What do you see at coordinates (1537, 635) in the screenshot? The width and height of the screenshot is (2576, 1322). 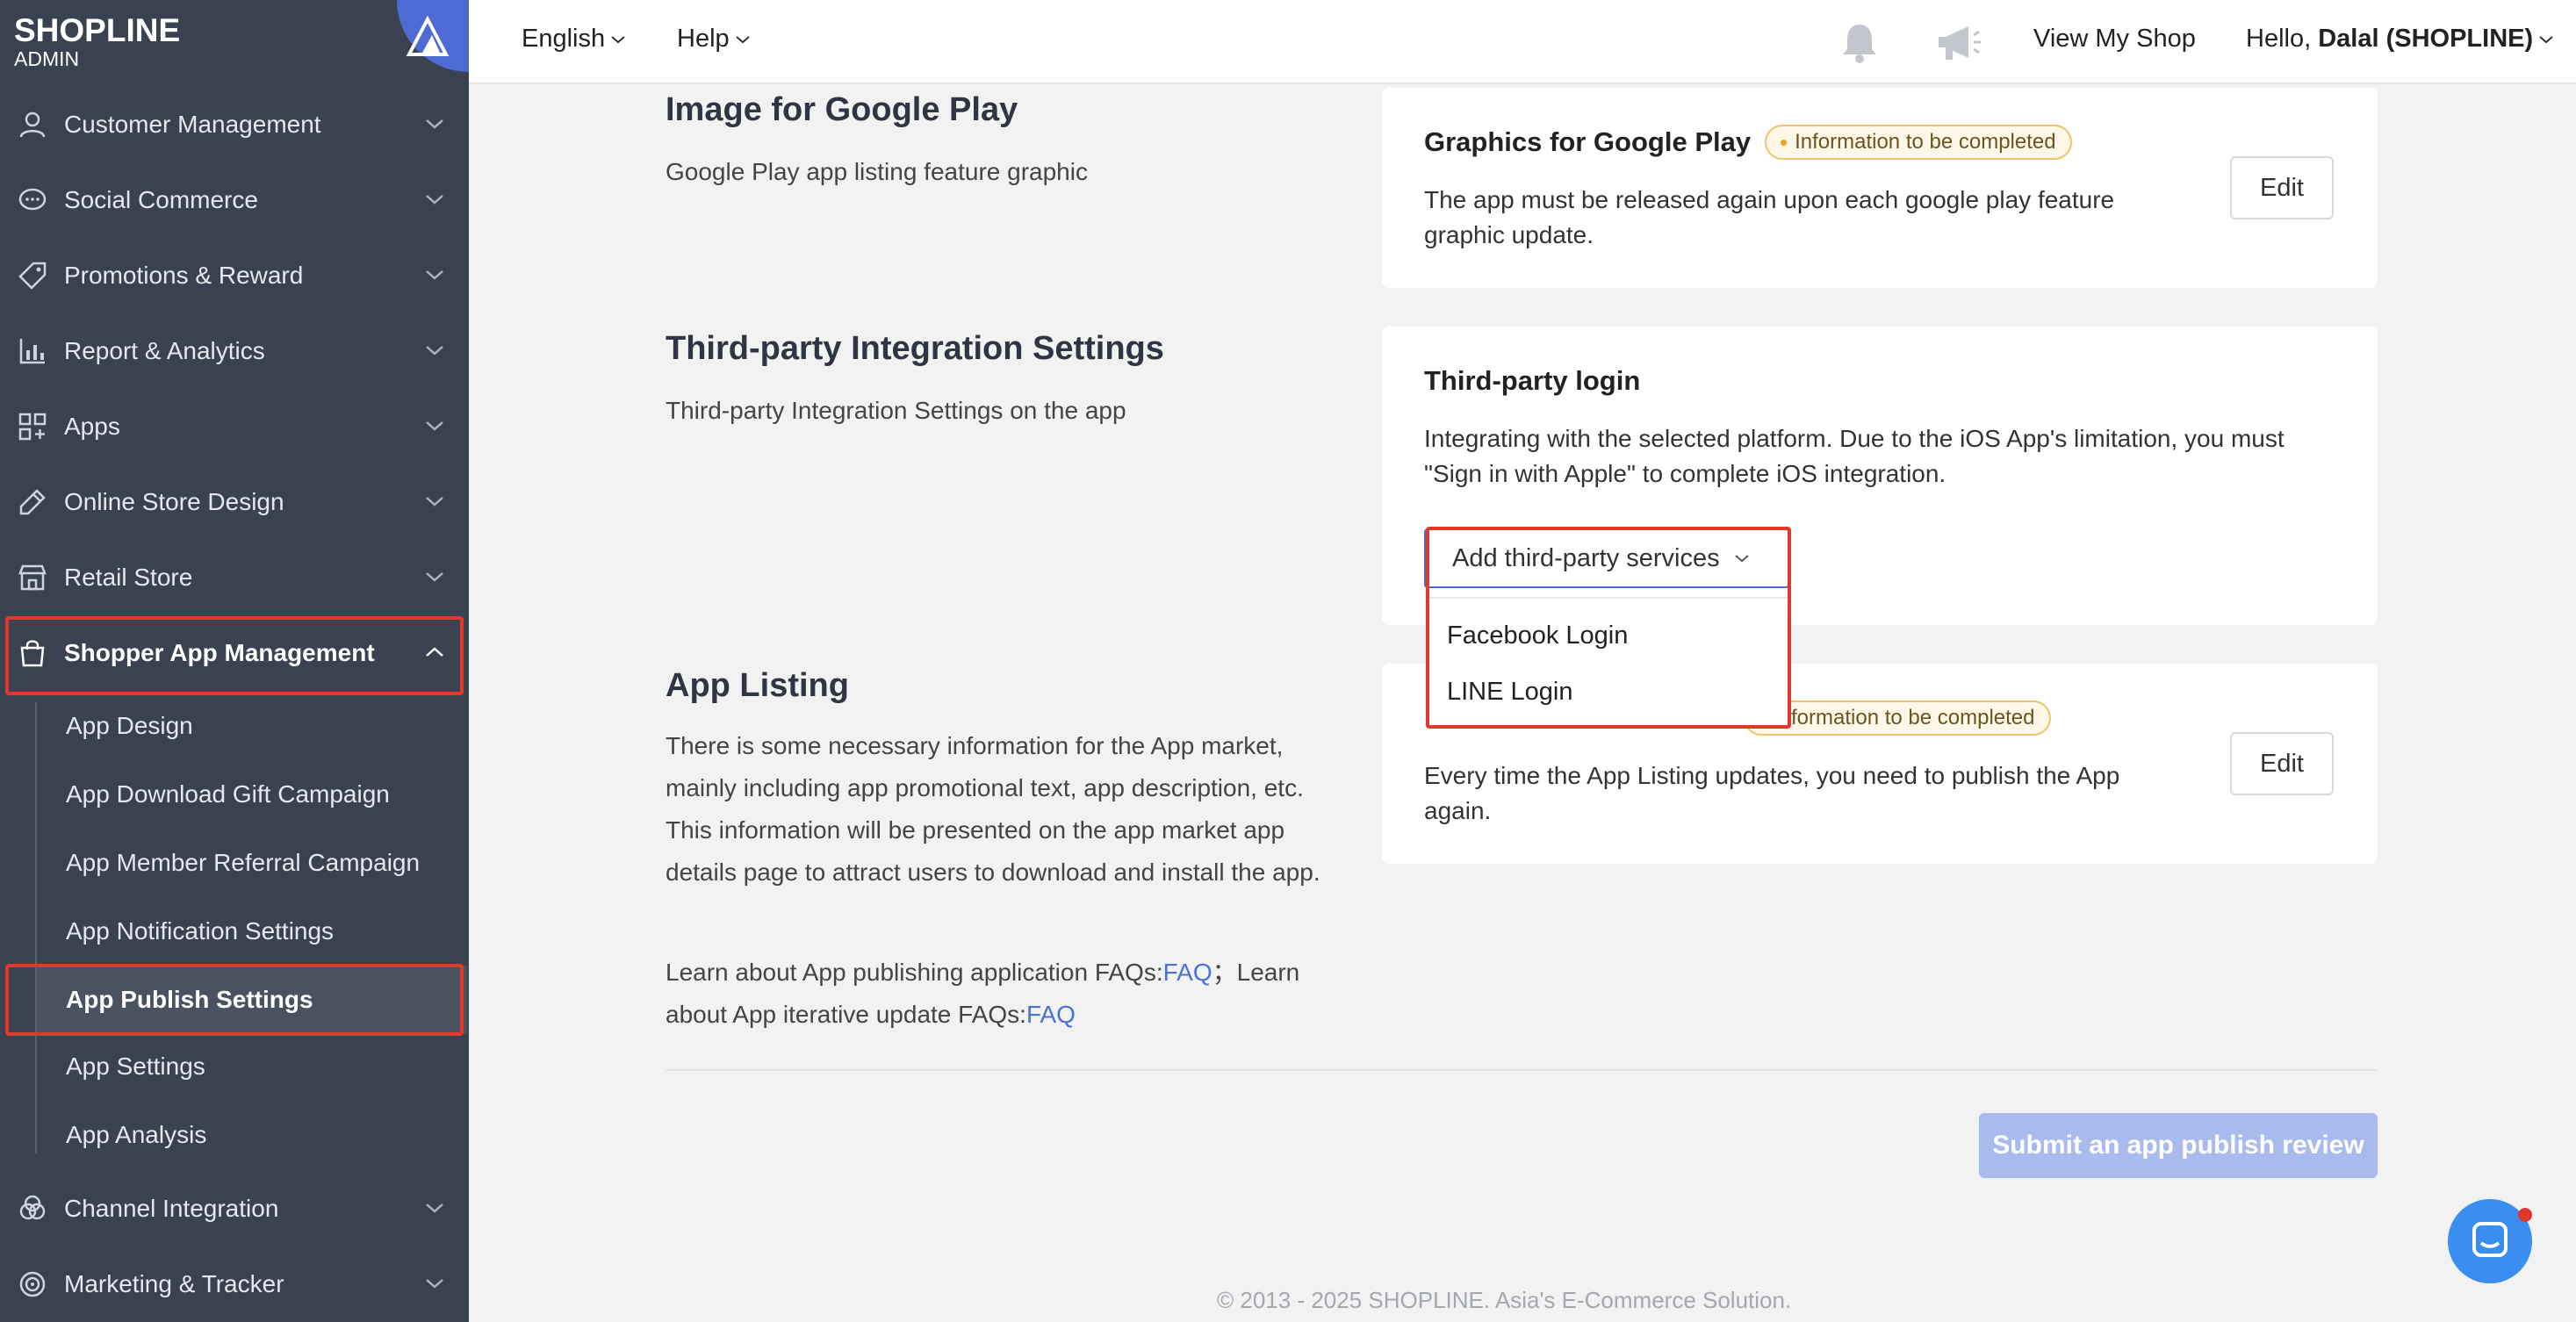 I see `menu-item-facebook-login: Facebook Login` at bounding box center [1537, 635].